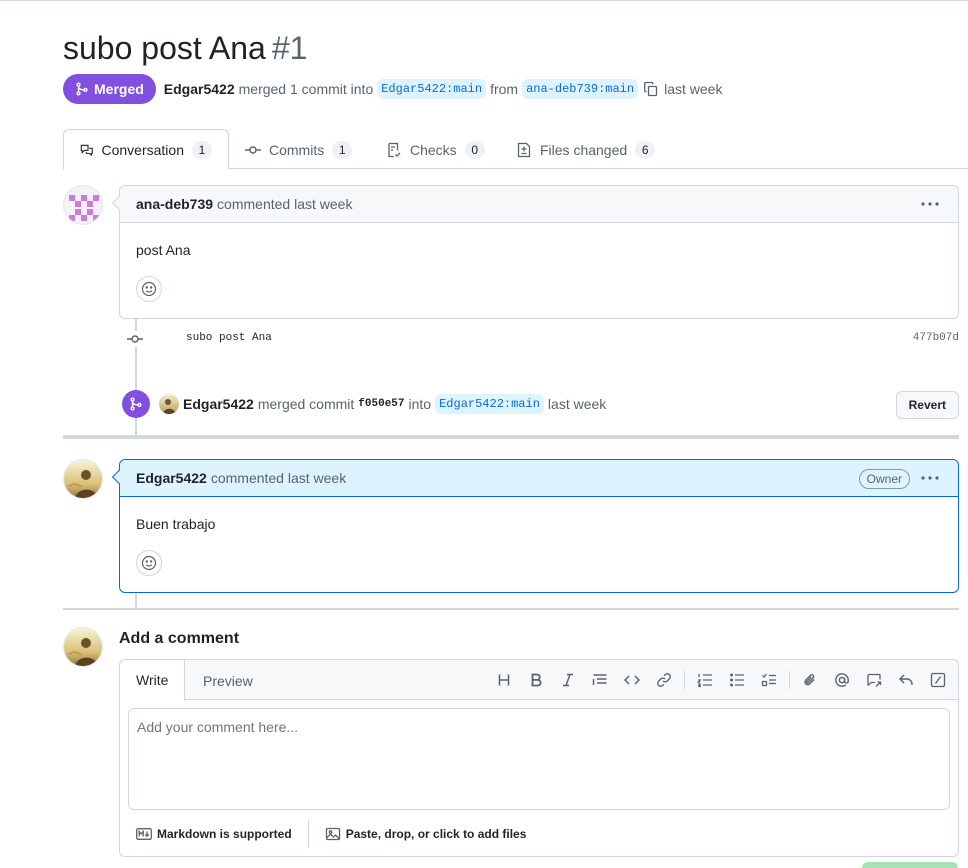 The width and height of the screenshot is (968, 868). I want to click on merge-event-time: last week, so click(577, 404).